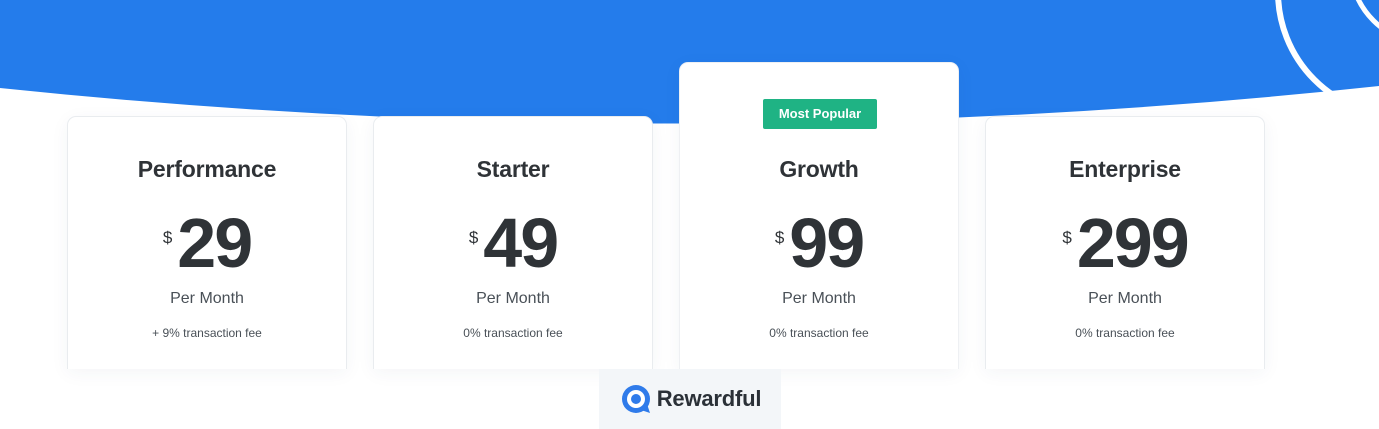 The image size is (1379, 429). Describe the element at coordinates (207, 169) in the screenshot. I see `plan-name: Performance` at that location.